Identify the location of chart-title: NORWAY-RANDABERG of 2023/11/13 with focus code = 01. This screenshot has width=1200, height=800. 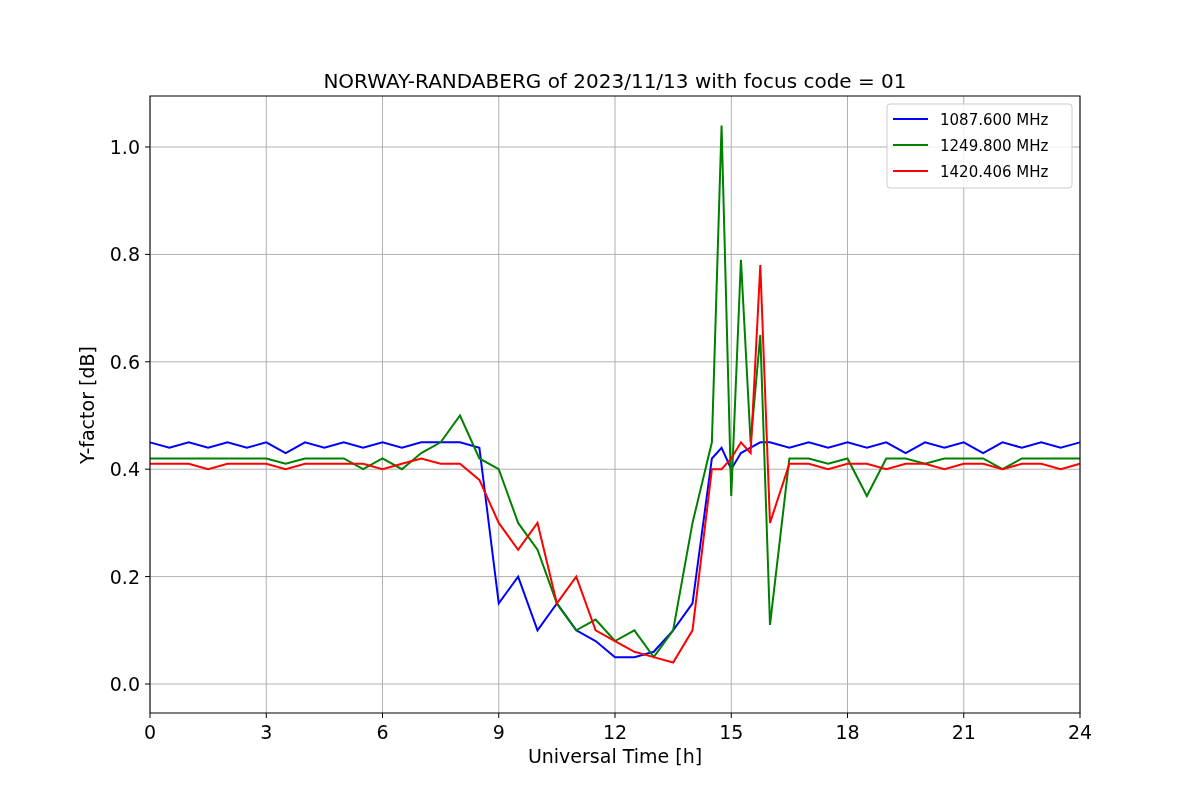
(615, 81).